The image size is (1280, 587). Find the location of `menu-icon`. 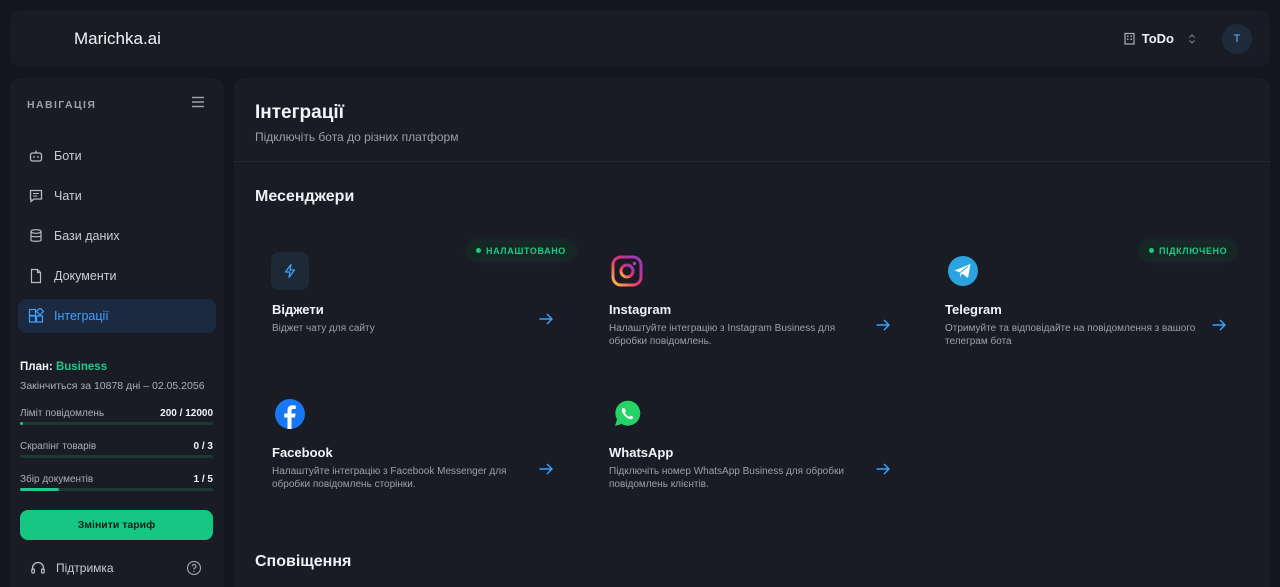

menu-icon is located at coordinates (198, 102).